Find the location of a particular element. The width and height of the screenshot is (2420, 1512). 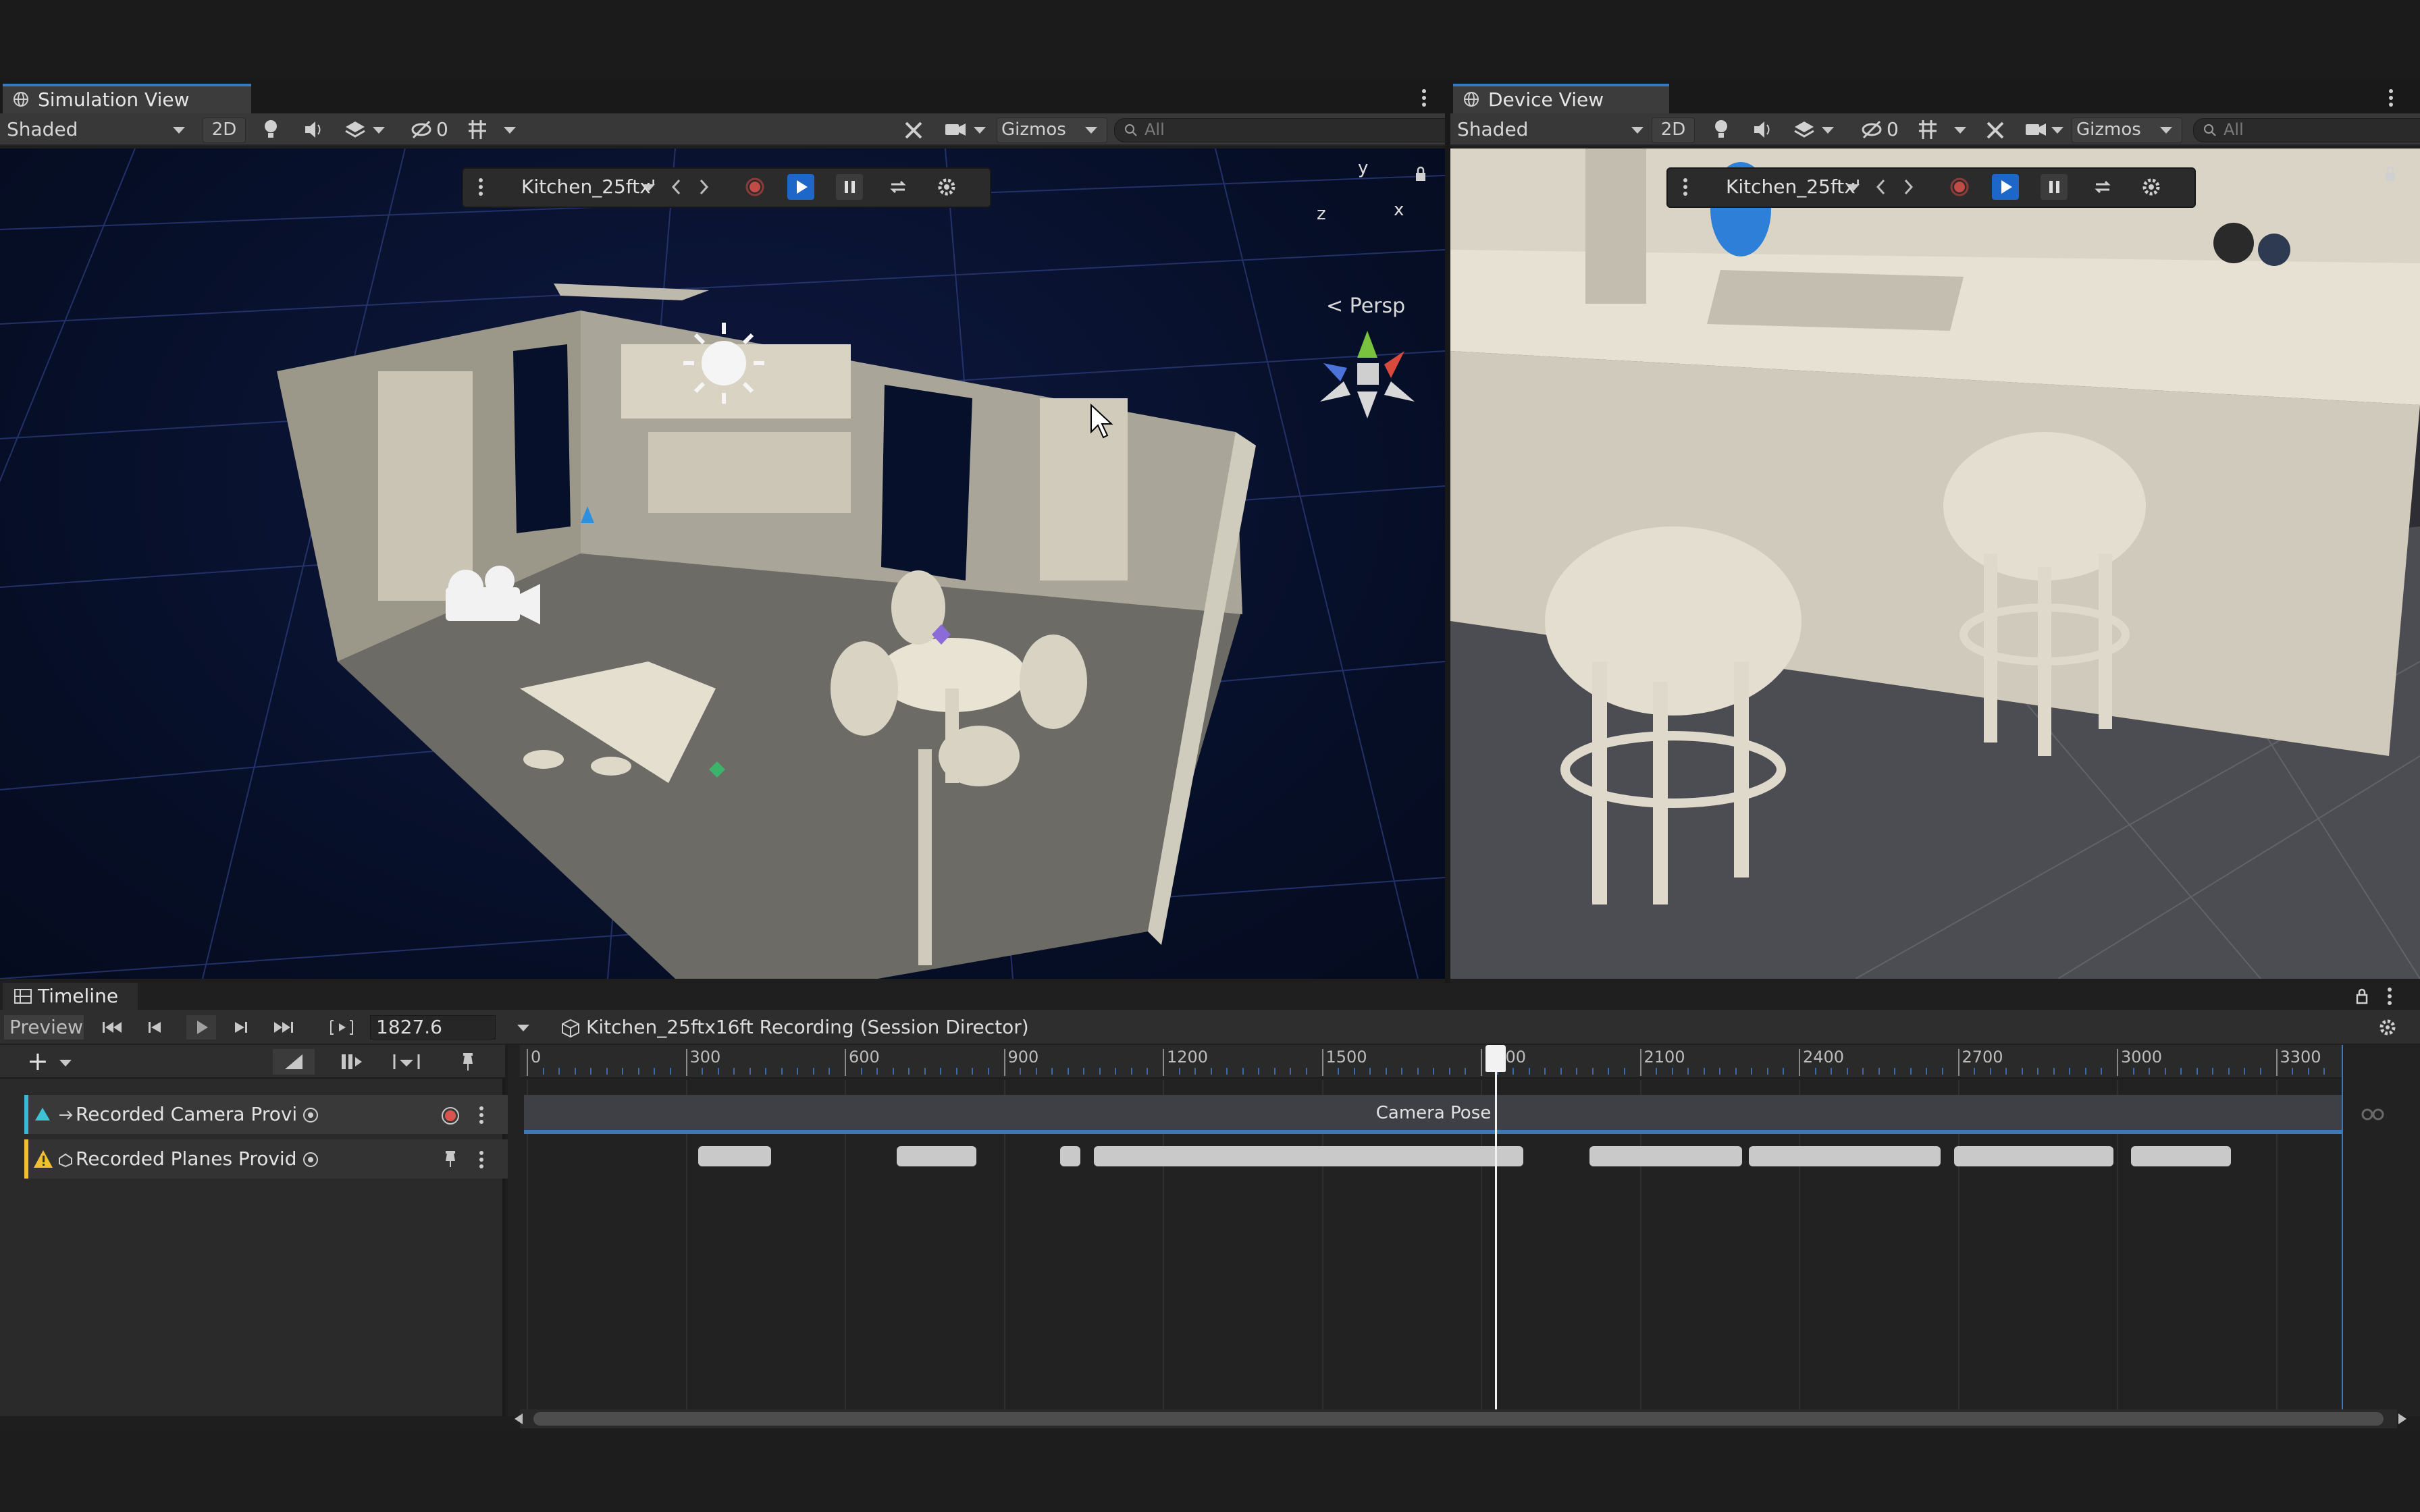

ruler-tick-label: 3300 is located at coordinates (2300, 1057).